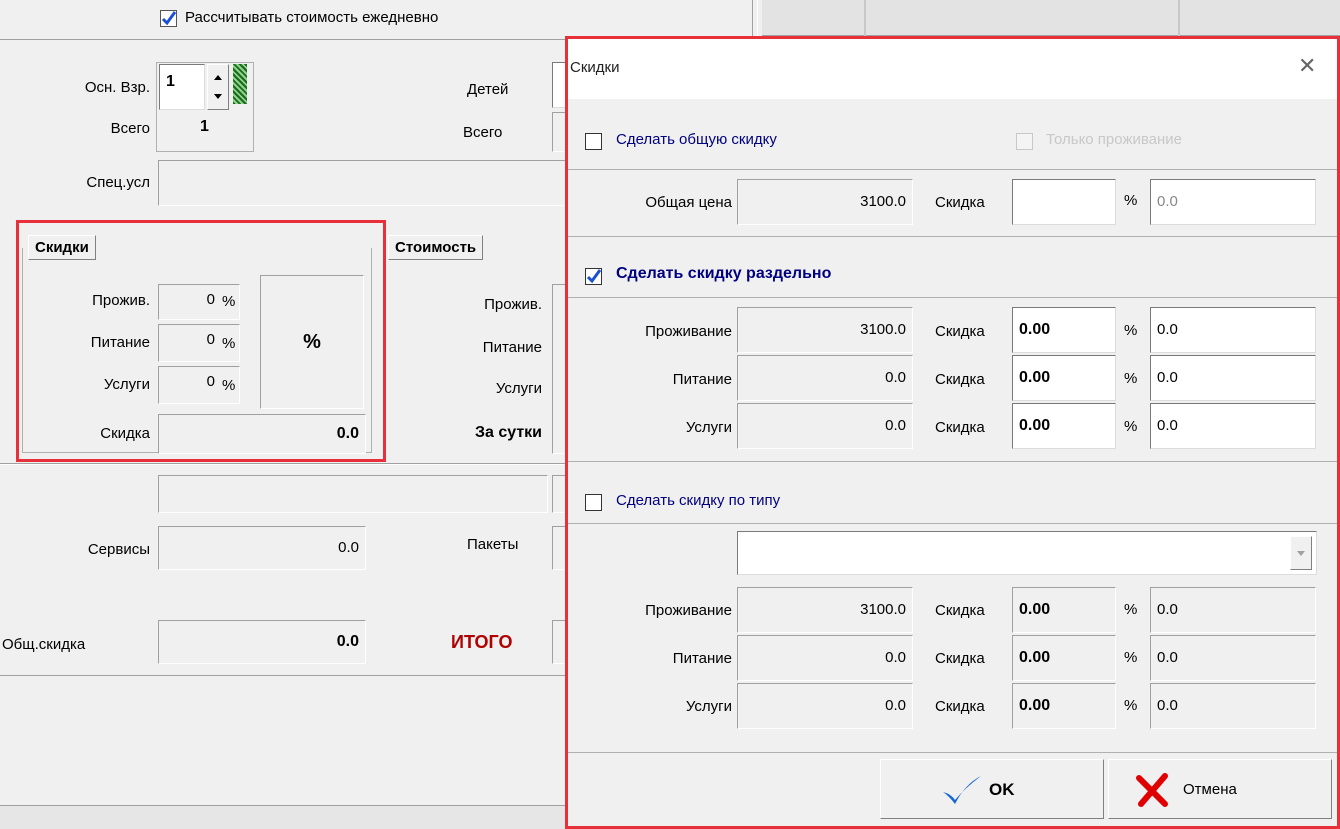  Describe the element at coordinates (312, 17) in the screenshot. I see `daily-calc-label: Рассчитывать стоимость ежедневно` at that location.